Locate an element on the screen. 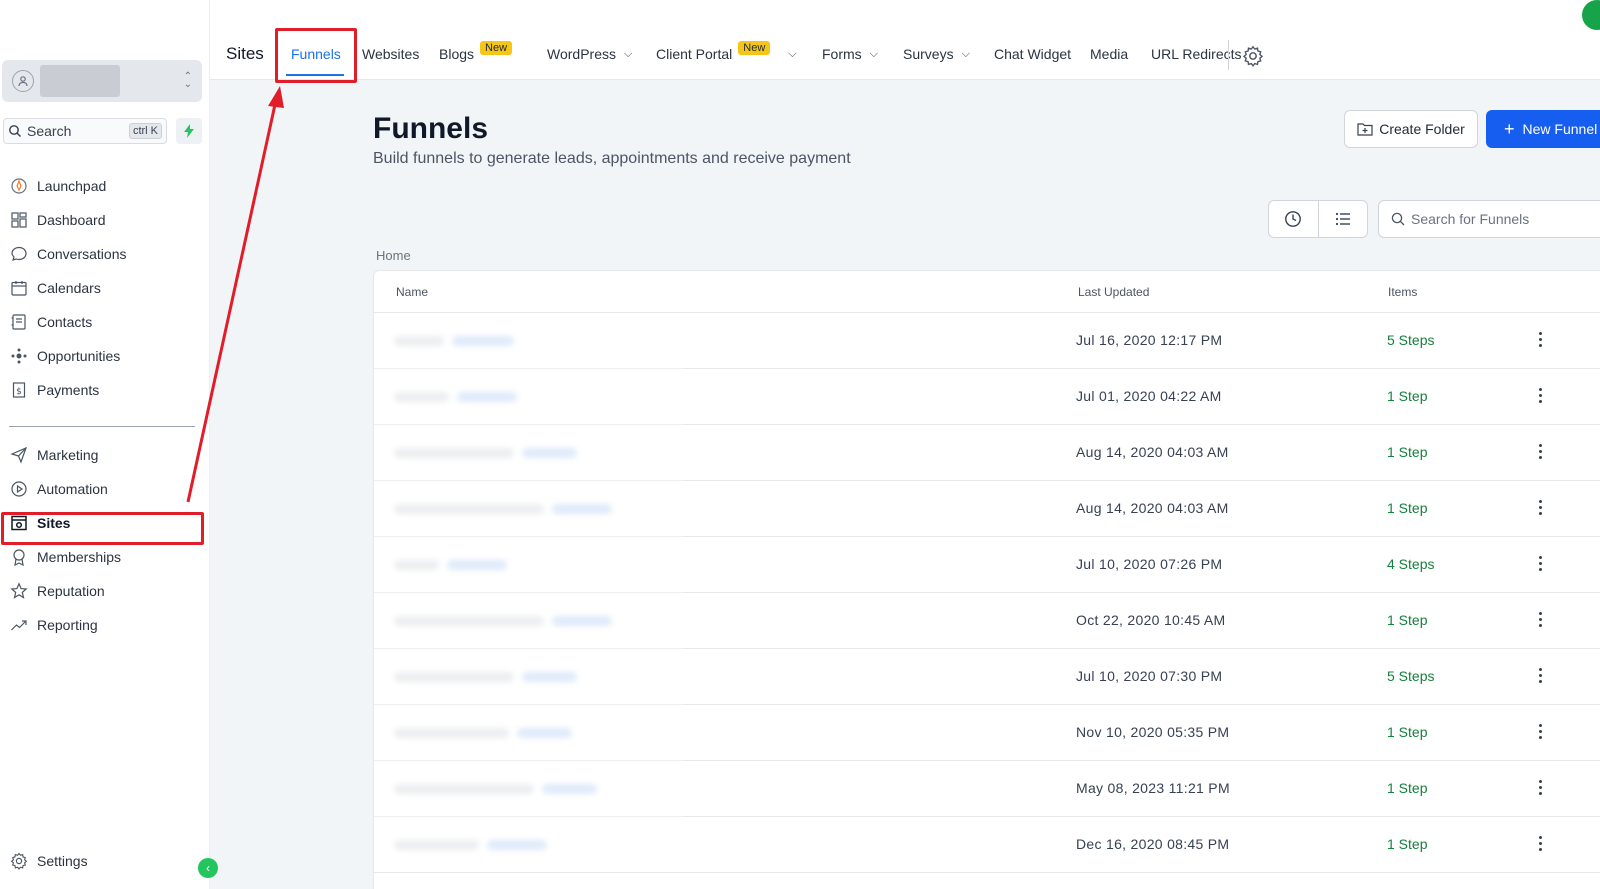 Image resolution: width=1600 pixels, height=889 pixels. table-row: Jul 16, 2020 12:17 PM 5 Steps is located at coordinates (987, 341).